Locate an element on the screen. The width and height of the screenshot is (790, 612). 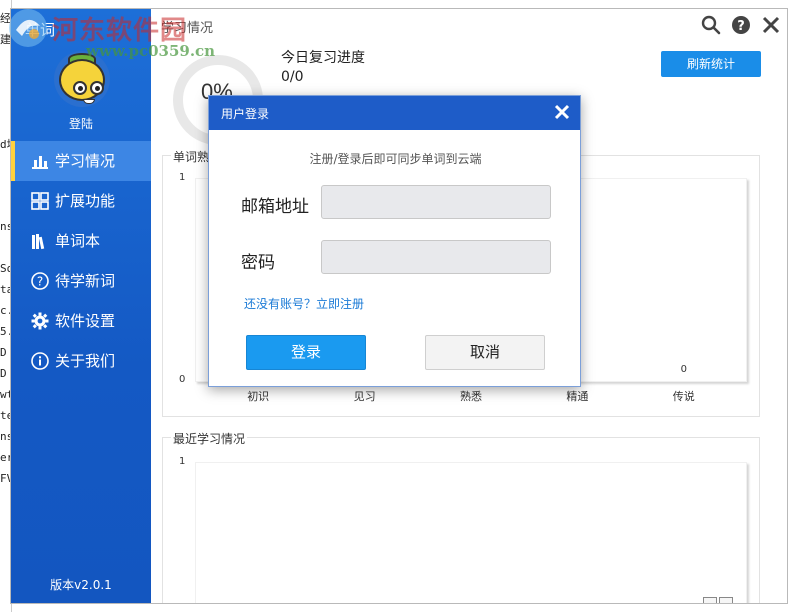
recent-study-panel-title: 最近学习情况 is located at coordinates (209, 438).